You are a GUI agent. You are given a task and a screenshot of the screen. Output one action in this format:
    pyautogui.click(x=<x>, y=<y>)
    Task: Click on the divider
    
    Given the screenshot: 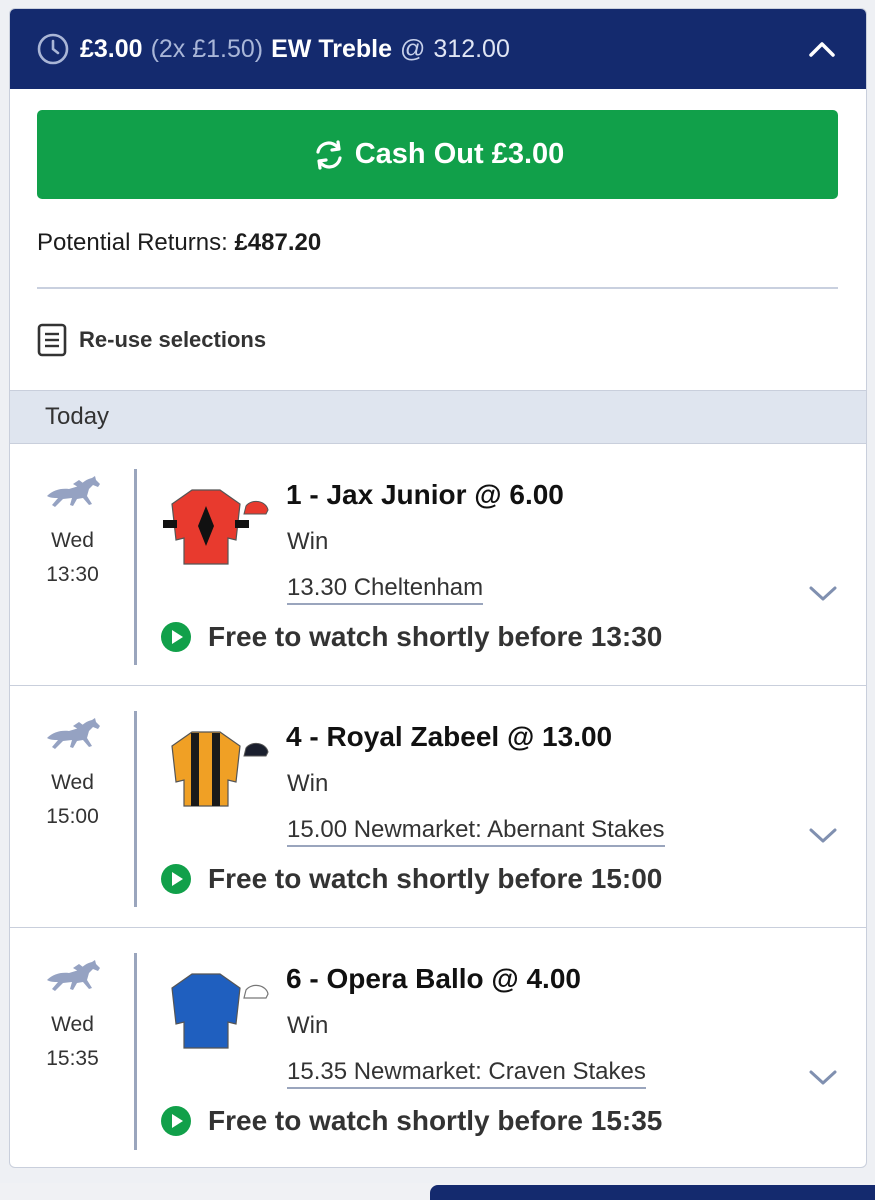 What is the action you would take?
    pyautogui.click(x=437, y=288)
    